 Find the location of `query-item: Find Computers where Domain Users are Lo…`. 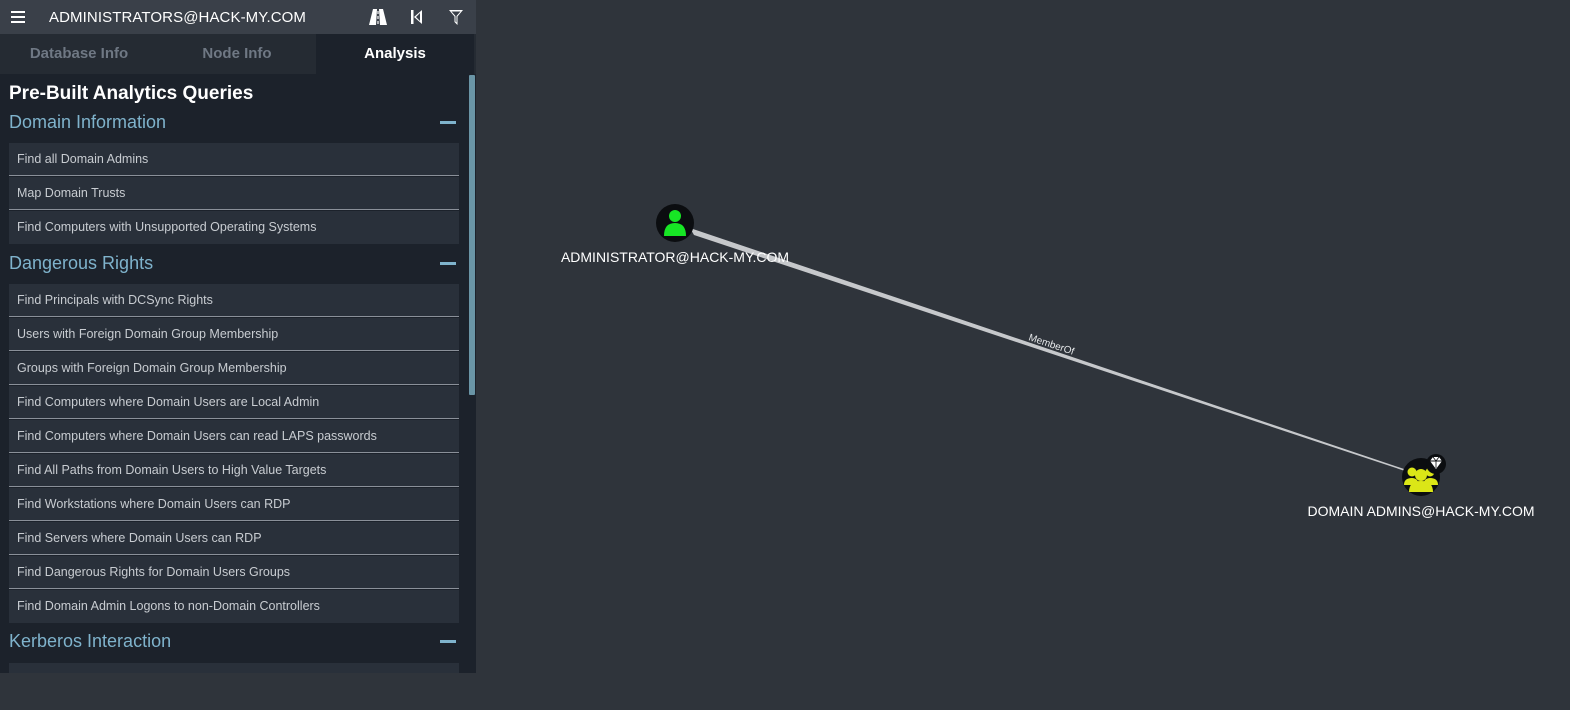

query-item: Find Computers where Domain Users are Lo… is located at coordinates (234, 402).